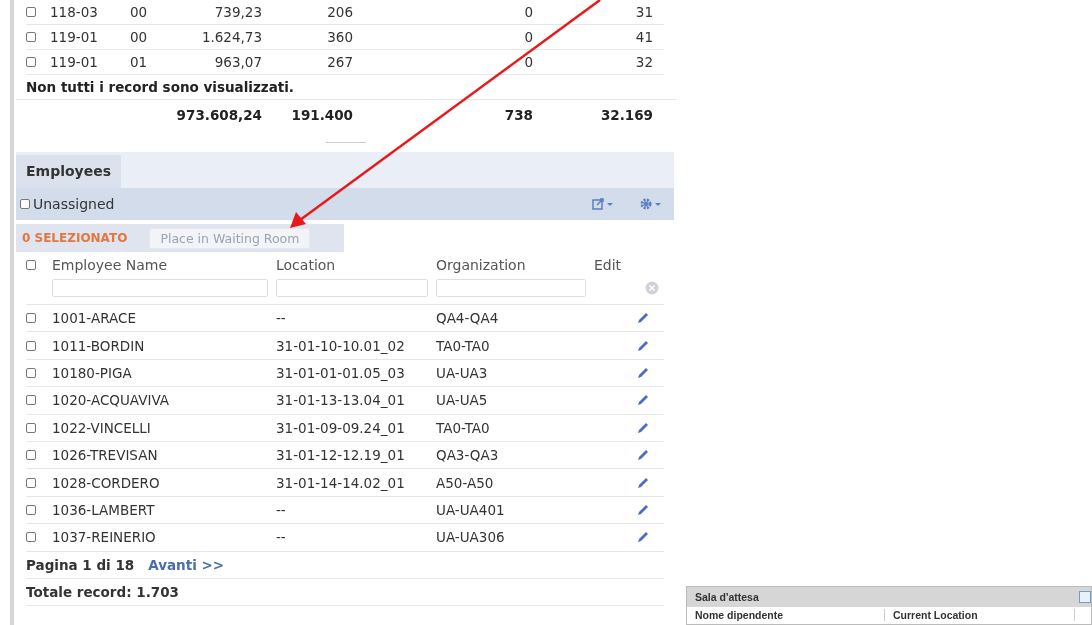 This screenshot has width=1092, height=625. Describe the element at coordinates (104, 509) in the screenshot. I see `table-cell-text: 1036-LAMBERT` at that location.